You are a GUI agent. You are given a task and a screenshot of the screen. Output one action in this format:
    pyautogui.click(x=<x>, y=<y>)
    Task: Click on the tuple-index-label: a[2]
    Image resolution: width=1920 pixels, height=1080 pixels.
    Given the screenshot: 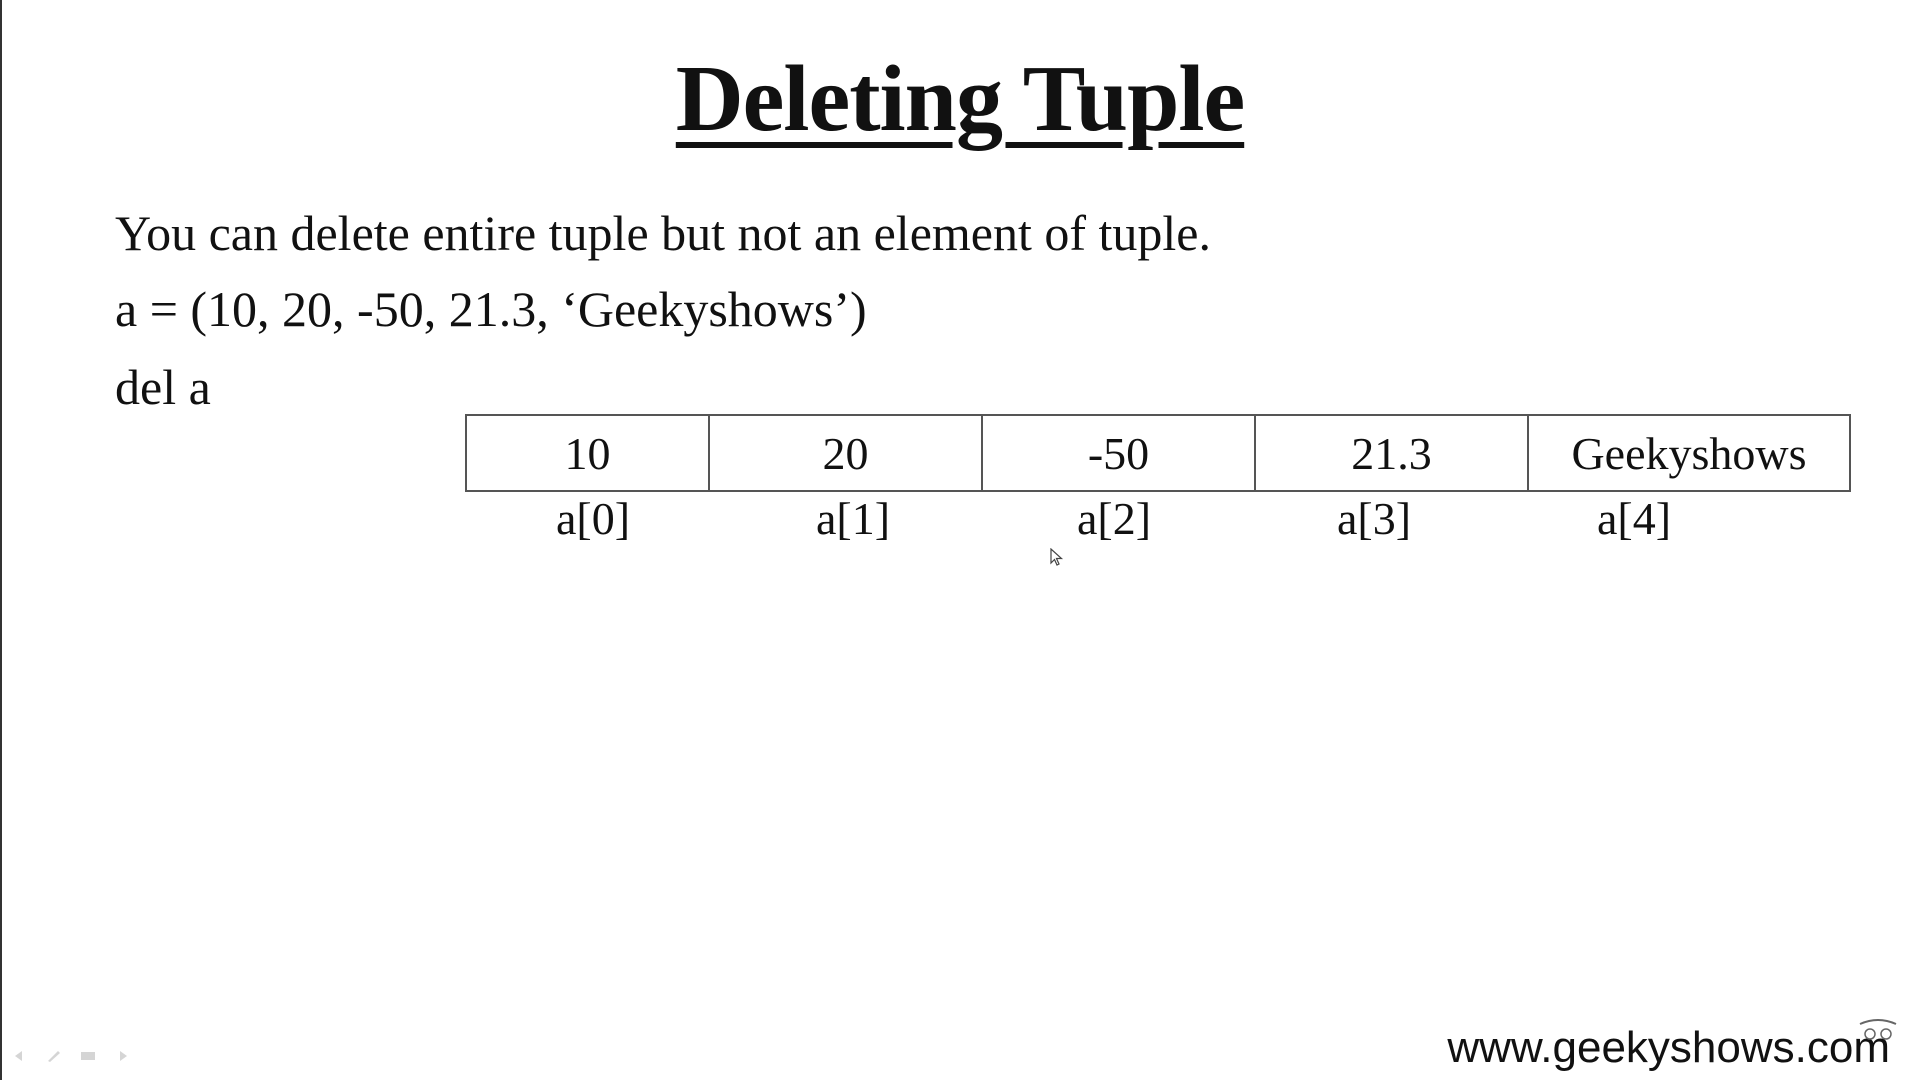 What is the action you would take?
    pyautogui.click(x=1114, y=518)
    